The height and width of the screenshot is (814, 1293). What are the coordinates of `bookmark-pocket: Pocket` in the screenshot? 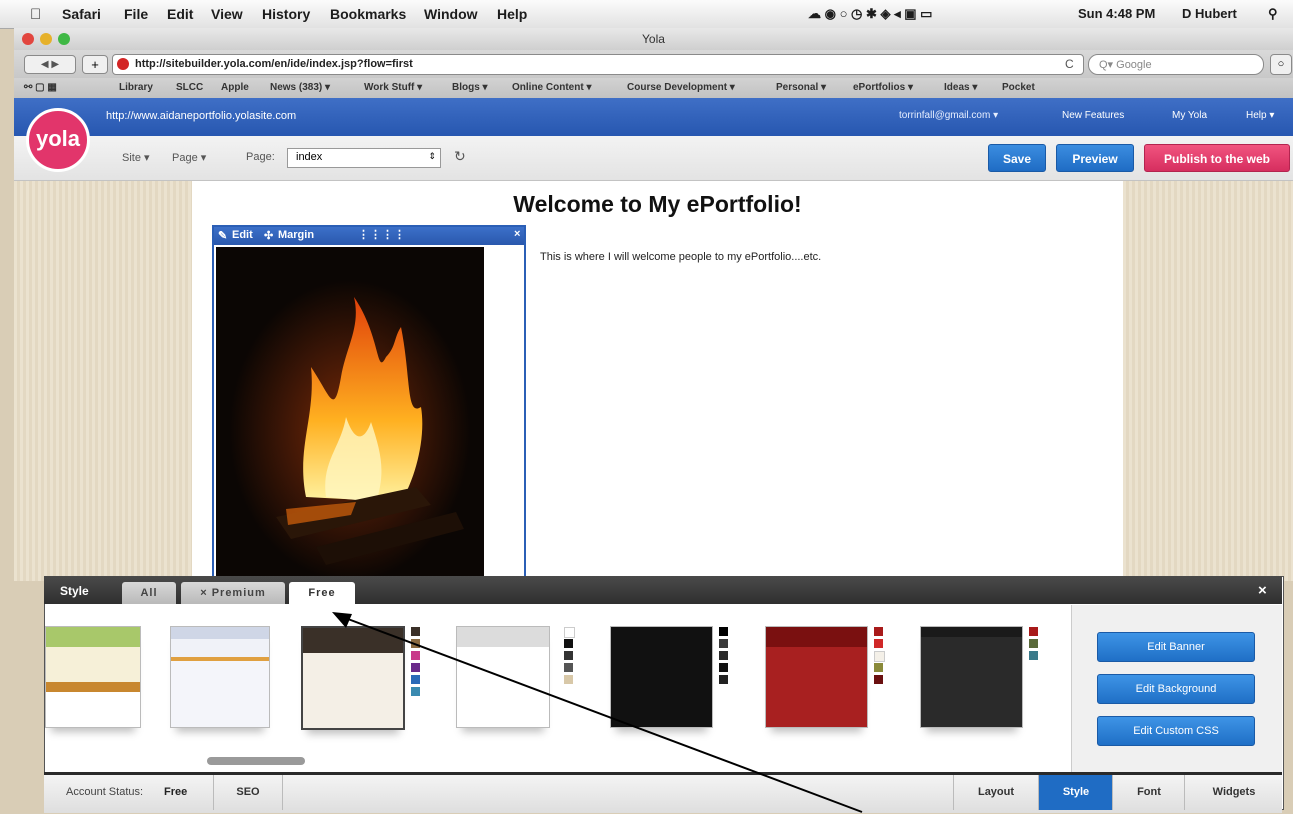 It's located at (1018, 87).